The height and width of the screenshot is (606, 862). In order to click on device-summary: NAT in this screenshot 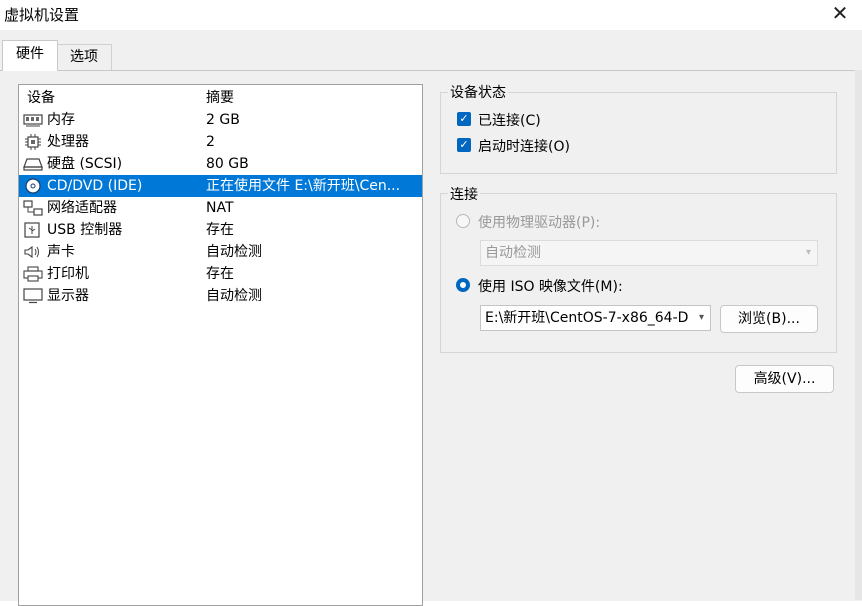, I will do `click(220, 208)`.